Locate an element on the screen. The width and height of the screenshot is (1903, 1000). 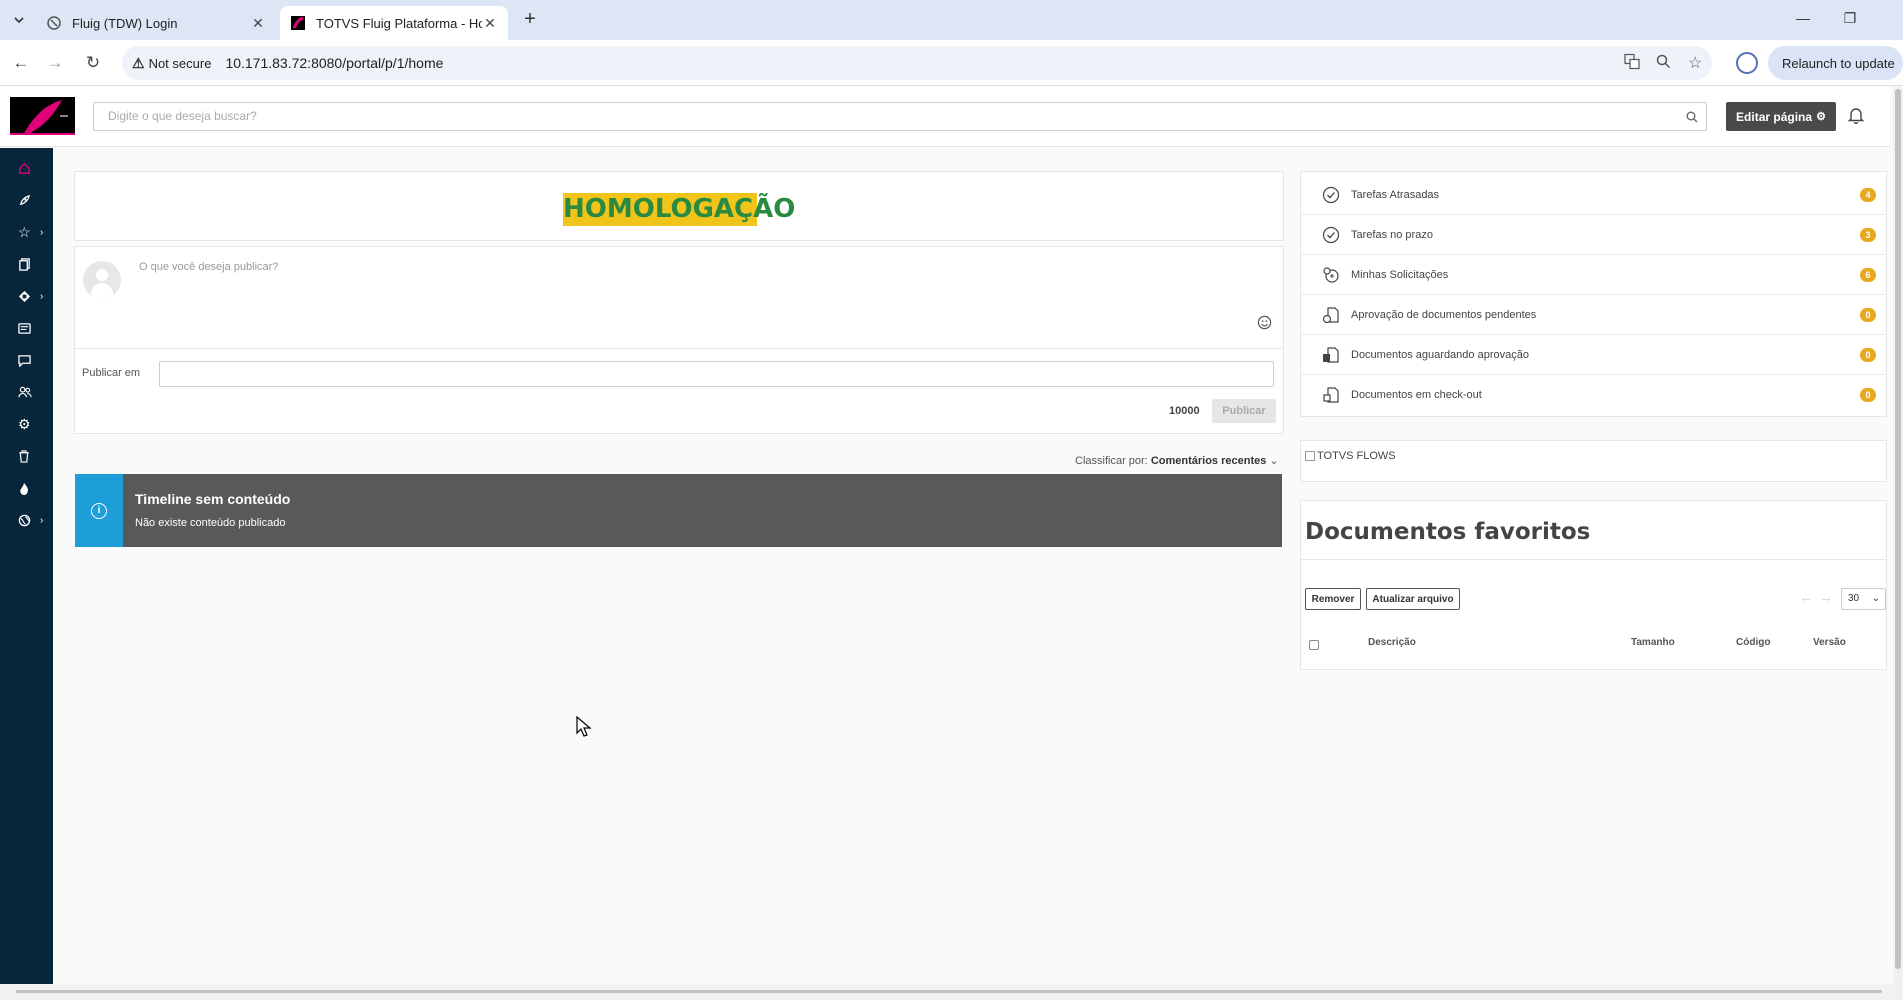
sidebar-item-flame is located at coordinates (26, 488).